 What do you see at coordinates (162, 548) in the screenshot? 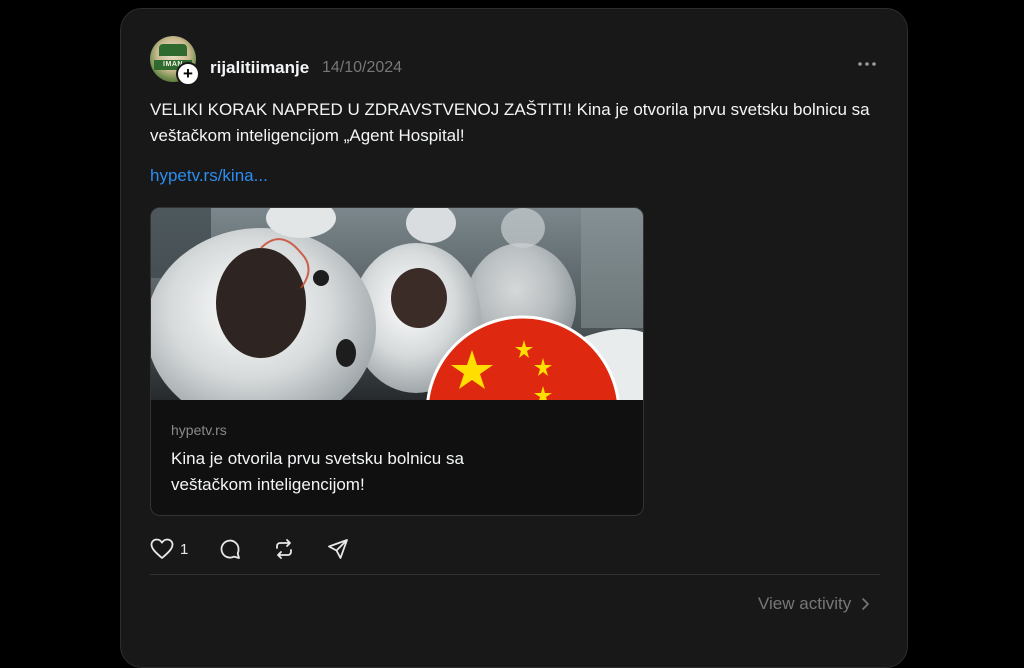
I see `heart-icon` at bounding box center [162, 548].